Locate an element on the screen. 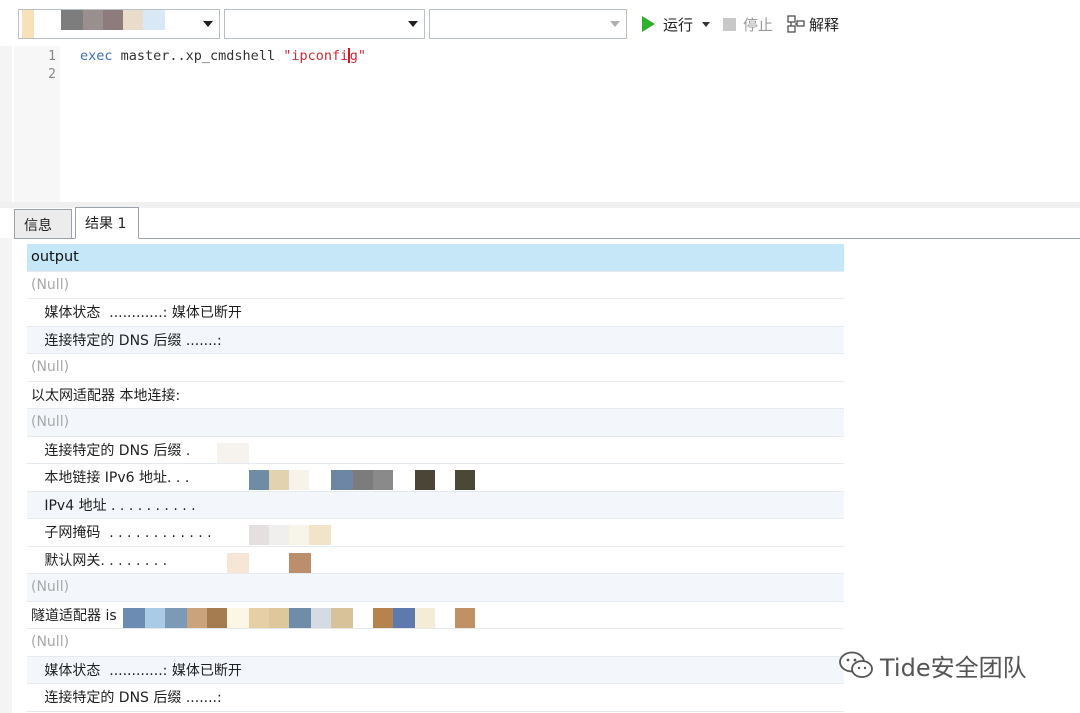 The image size is (1080, 713). connection-select is located at coordinates (119, 24).